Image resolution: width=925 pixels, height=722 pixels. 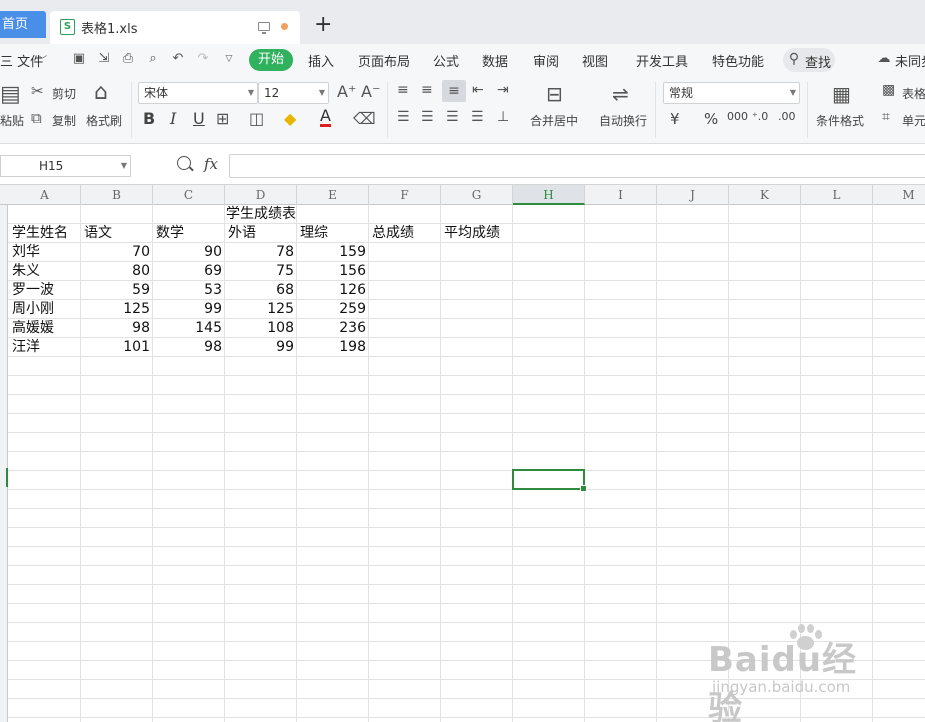 What do you see at coordinates (229, 59) in the screenshot?
I see `customize-icon: ▽` at bounding box center [229, 59].